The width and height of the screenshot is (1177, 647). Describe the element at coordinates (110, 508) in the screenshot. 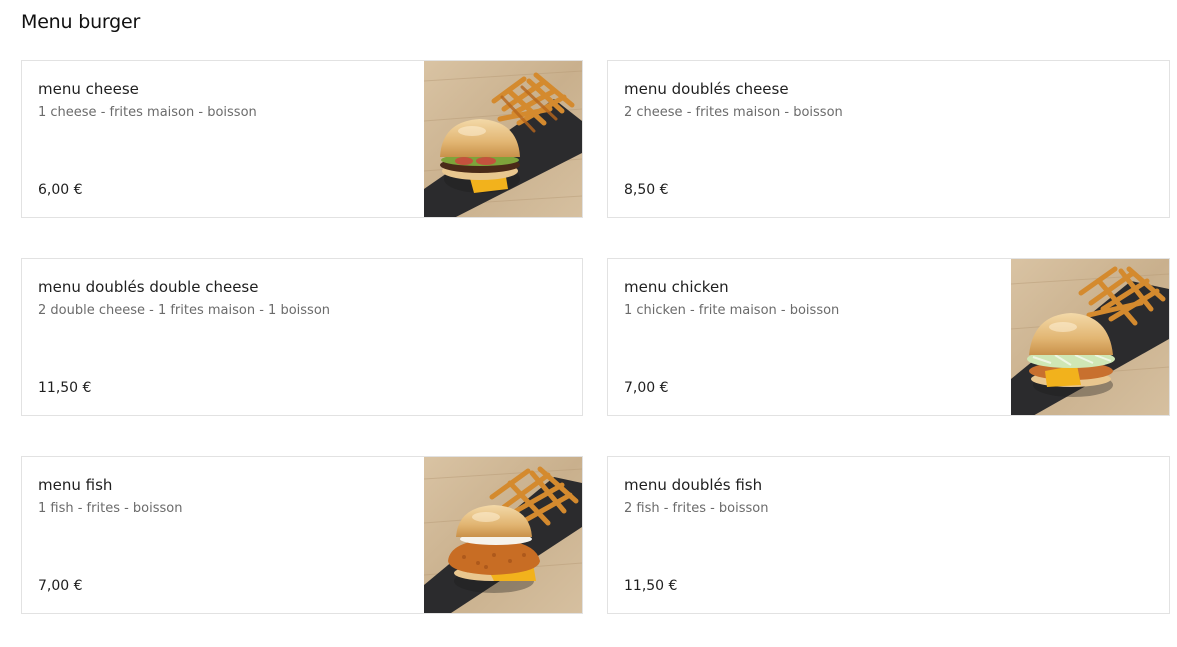

I see `menu-item-description: 1 fish - frites - boisson` at that location.